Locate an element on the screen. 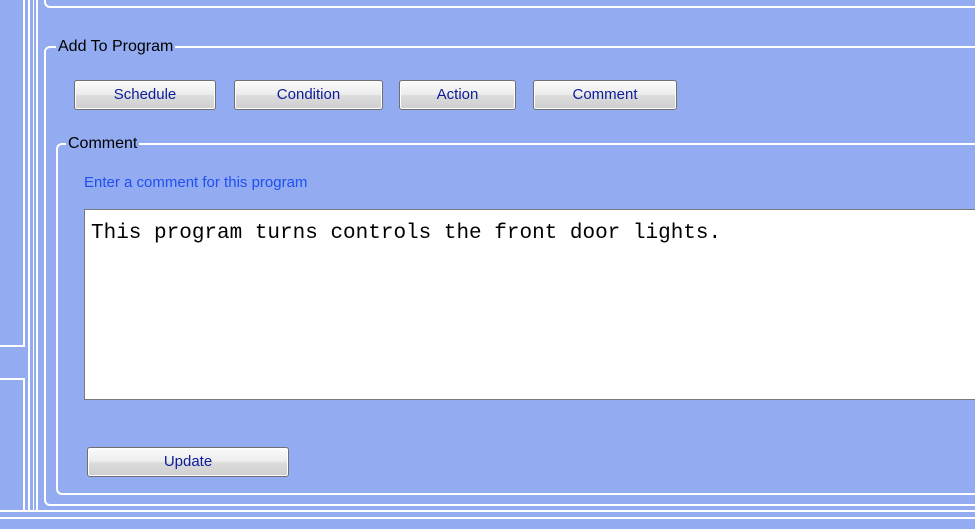  comment-button: Comment is located at coordinates (605, 95).